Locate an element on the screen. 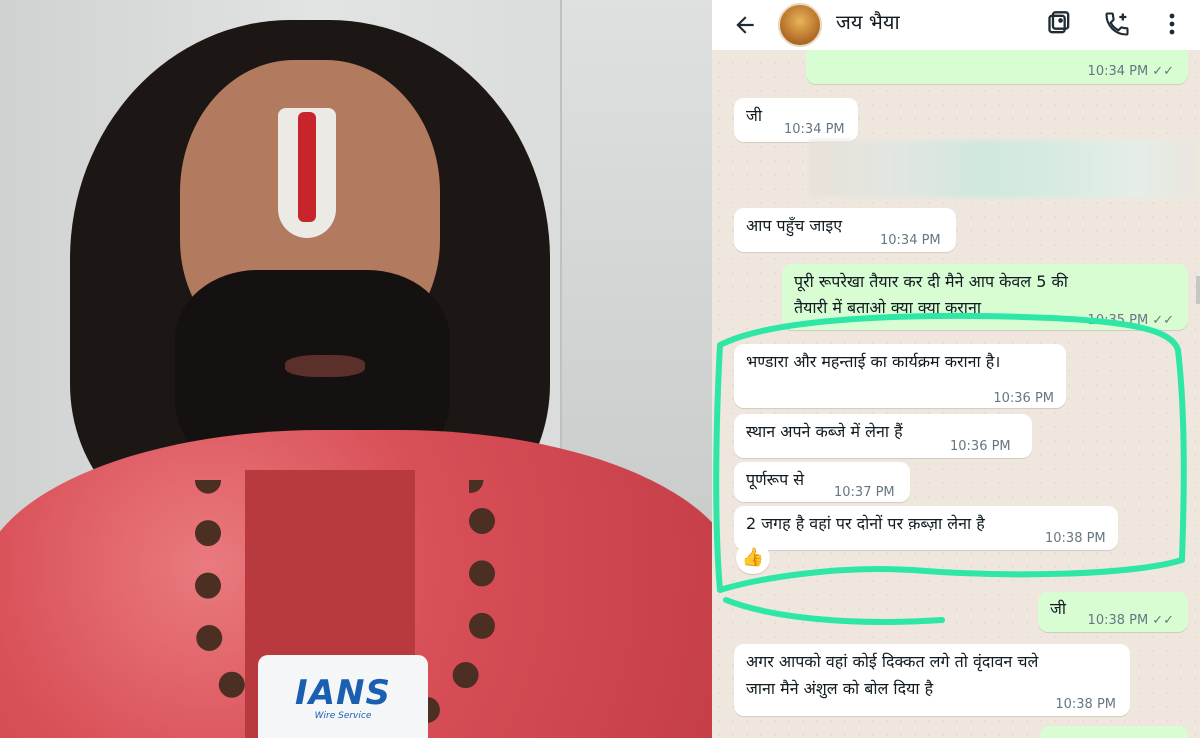 This screenshot has height=738, width=1200. blurred-redaction is located at coordinates (1003, 169).